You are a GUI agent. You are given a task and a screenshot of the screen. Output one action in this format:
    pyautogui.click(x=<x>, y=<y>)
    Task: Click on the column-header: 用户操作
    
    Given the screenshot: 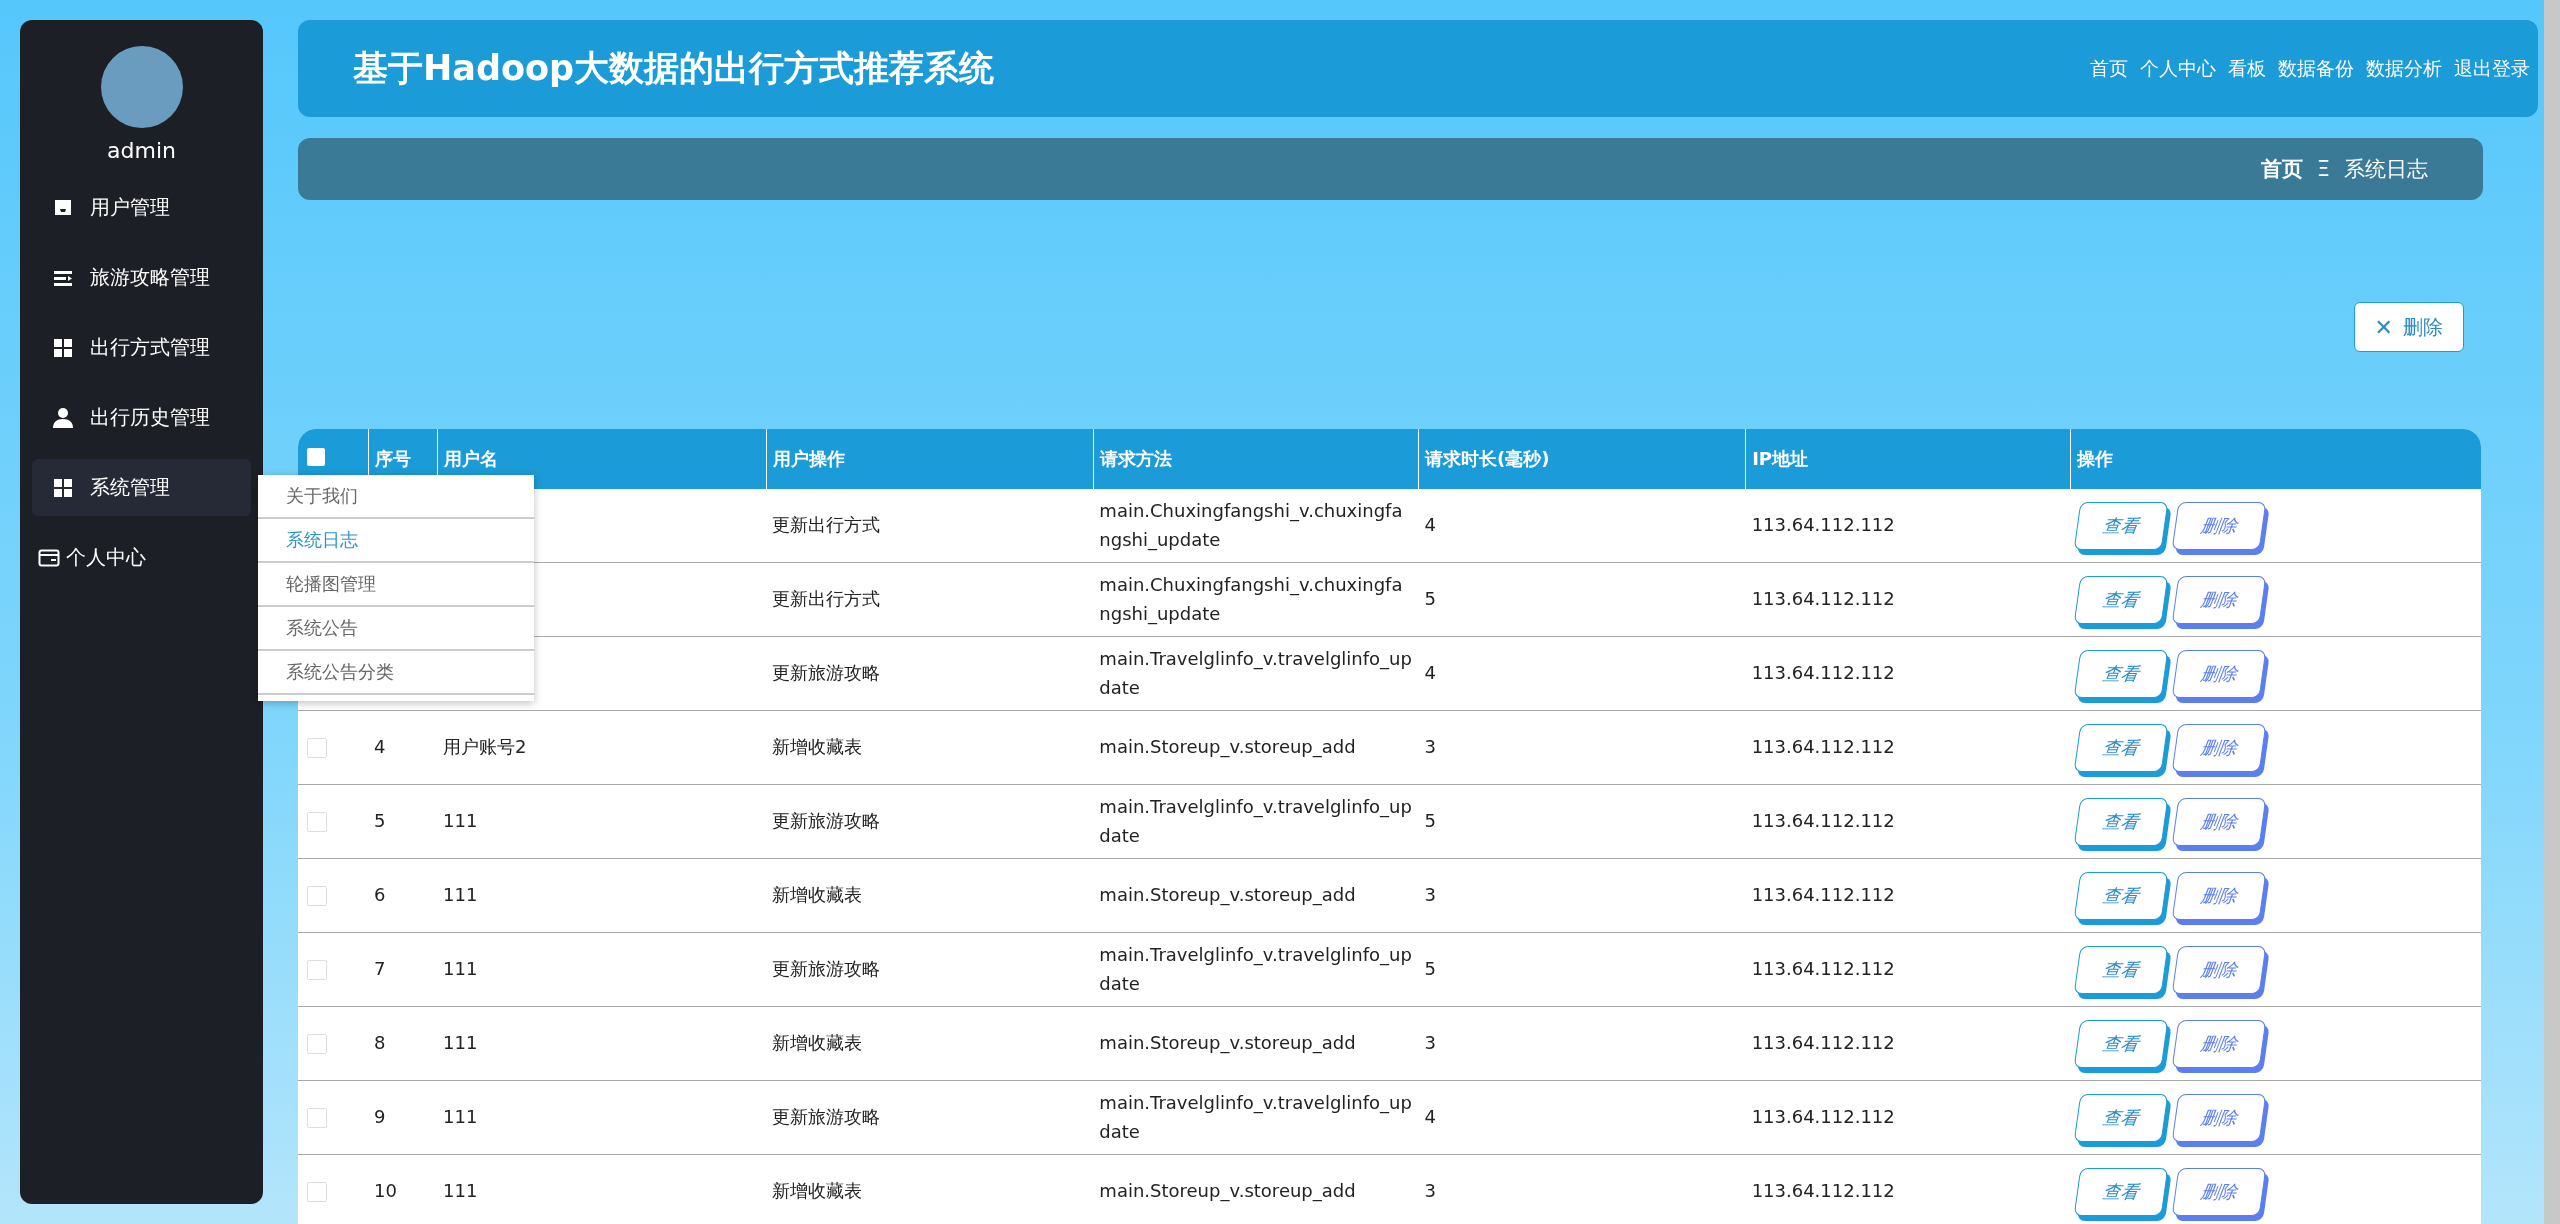 What is the action you would take?
    pyautogui.click(x=930, y=459)
    